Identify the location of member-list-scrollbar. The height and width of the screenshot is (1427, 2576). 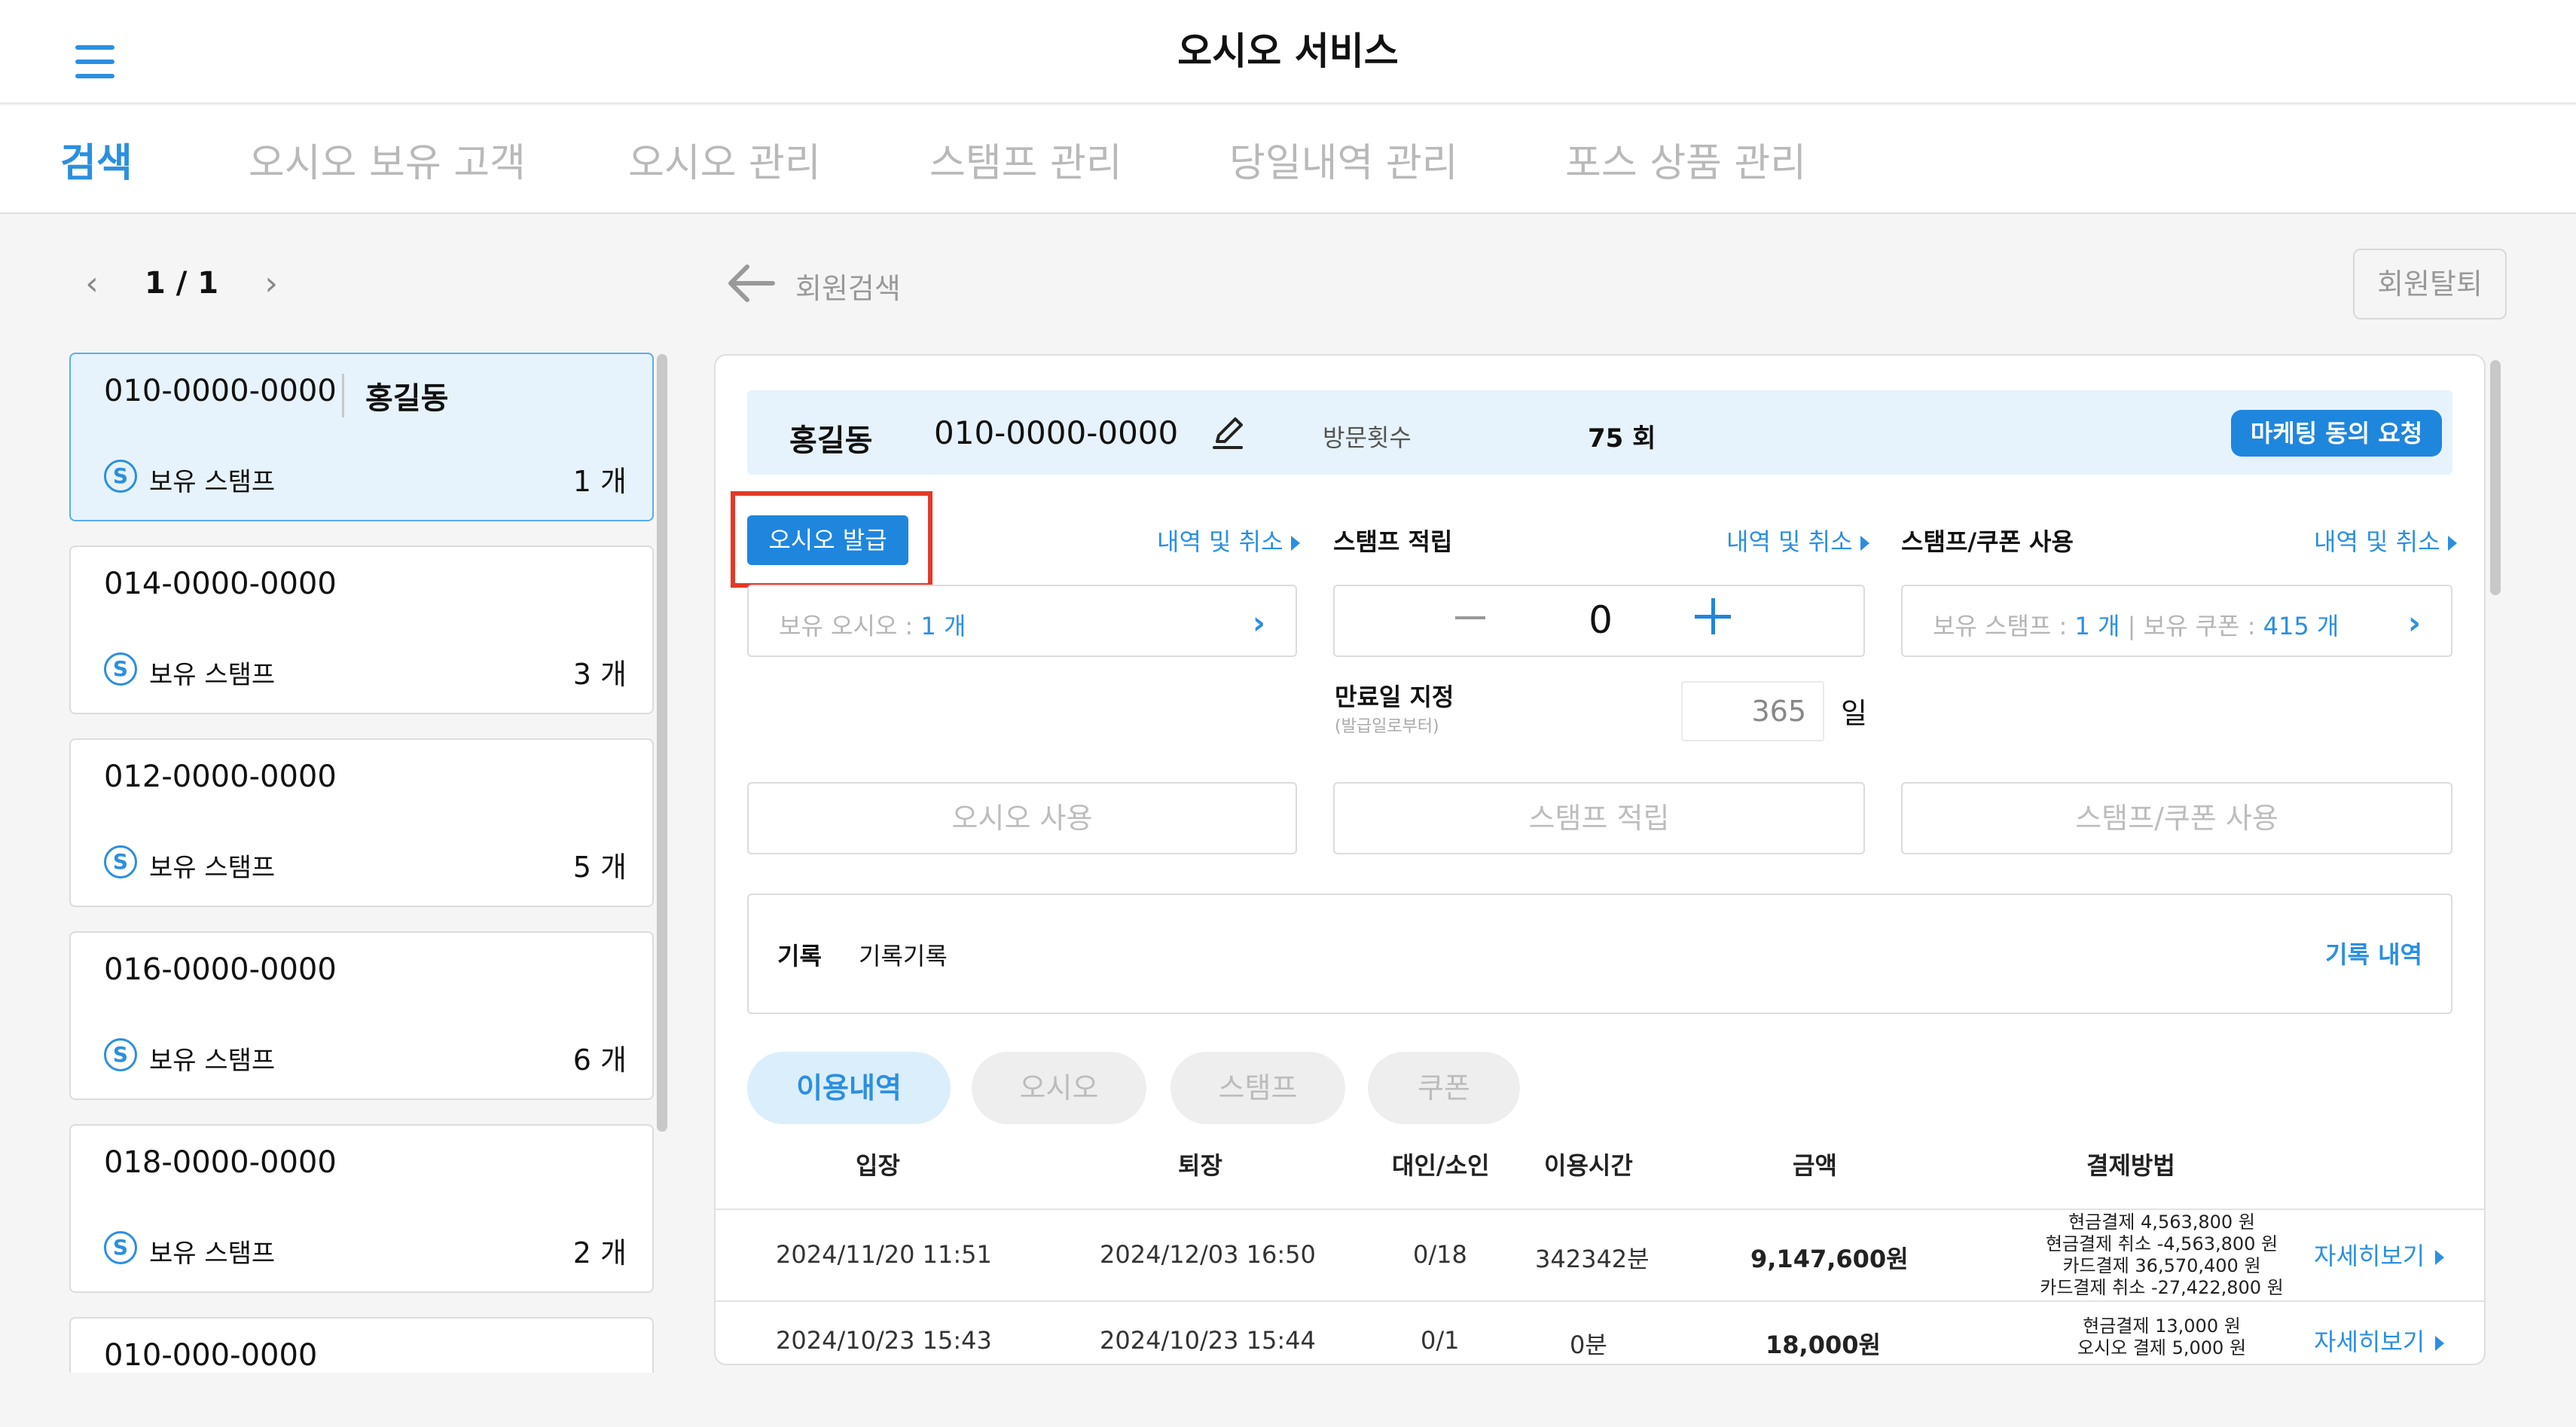
(662, 743).